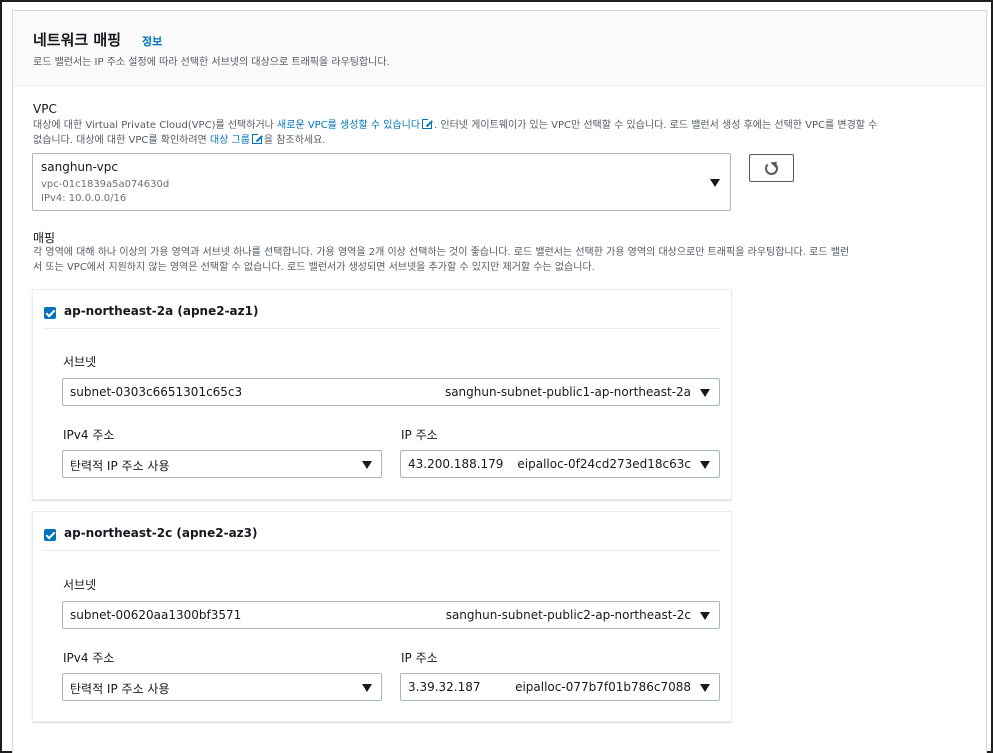  What do you see at coordinates (155, 125) in the screenshot?
I see `vpc-desc-text-1: 대상에 대한 Virtual Private Cloud(VPC)를 선택하거나` at bounding box center [155, 125].